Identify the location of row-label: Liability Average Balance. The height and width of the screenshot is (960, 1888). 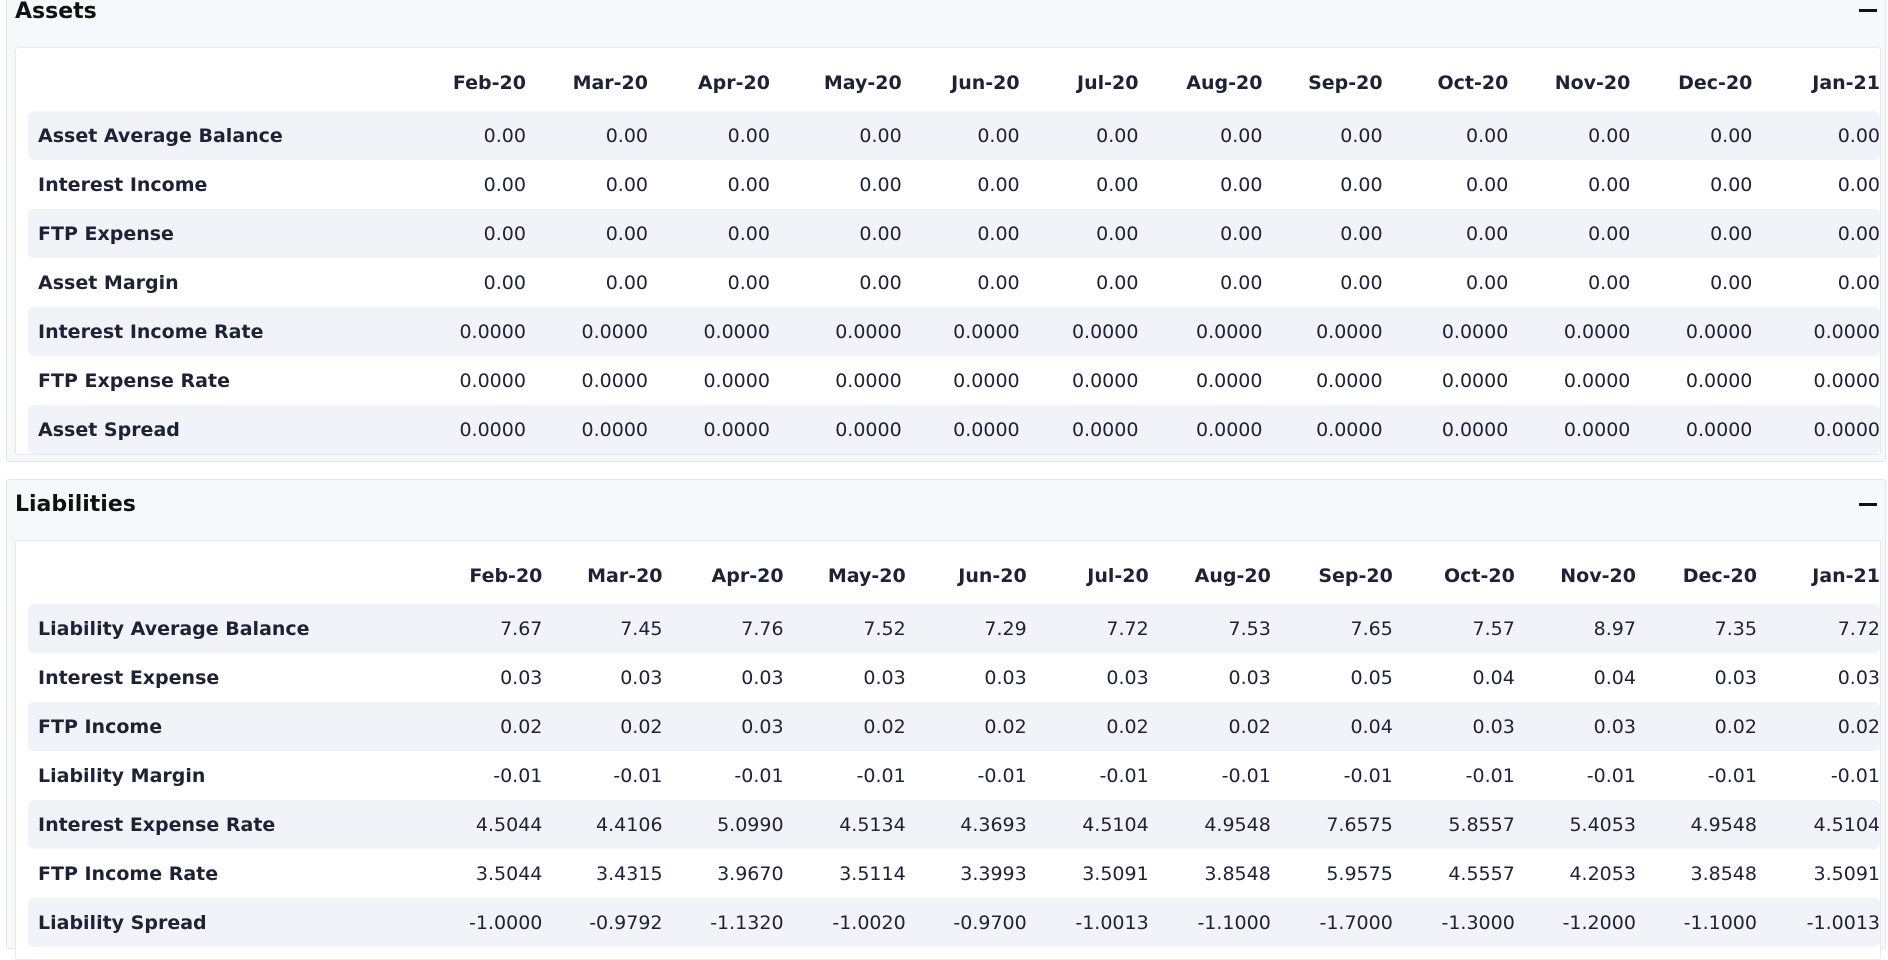
(217, 628).